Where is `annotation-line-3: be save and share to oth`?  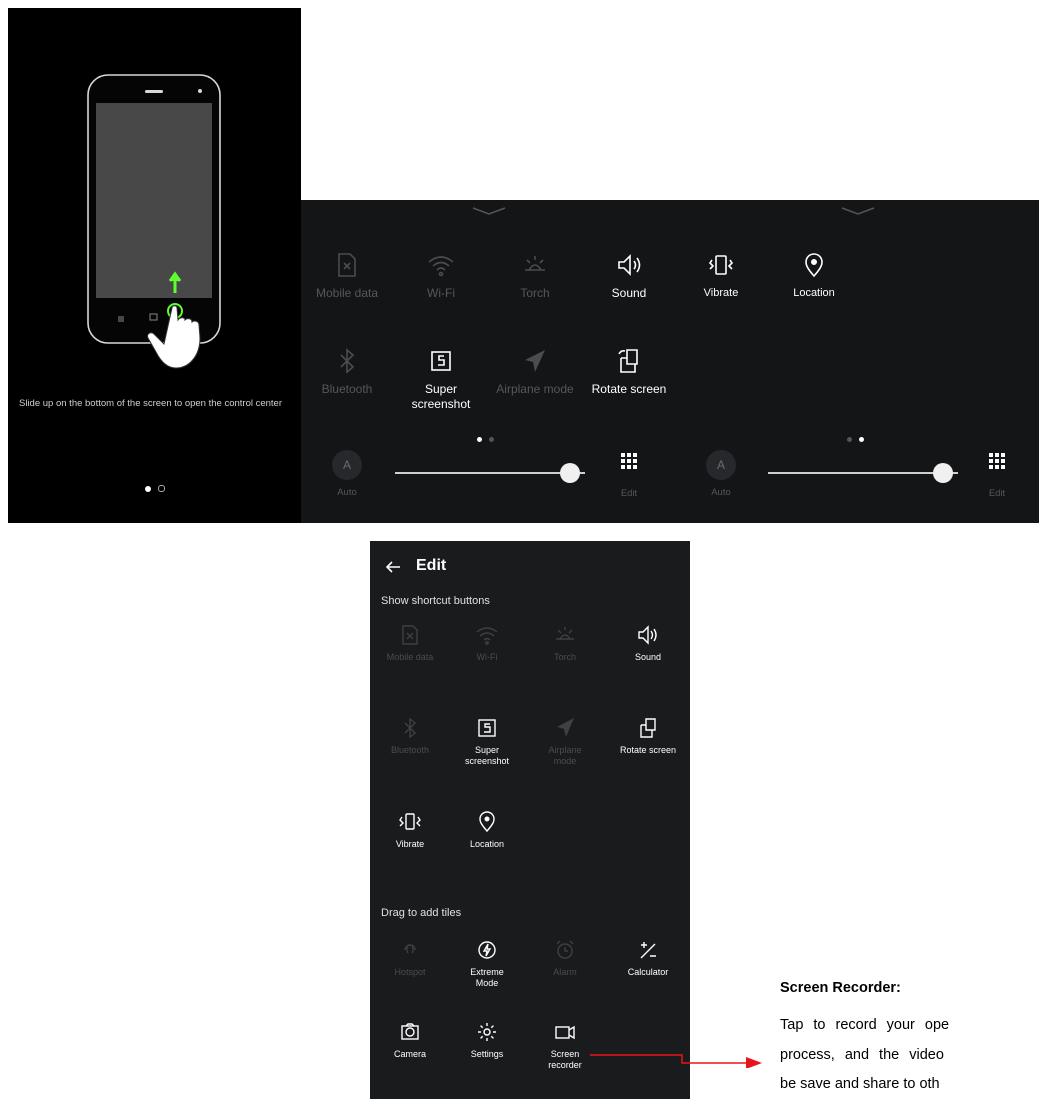 annotation-line-3: be save and share to oth is located at coordinates (860, 1084).